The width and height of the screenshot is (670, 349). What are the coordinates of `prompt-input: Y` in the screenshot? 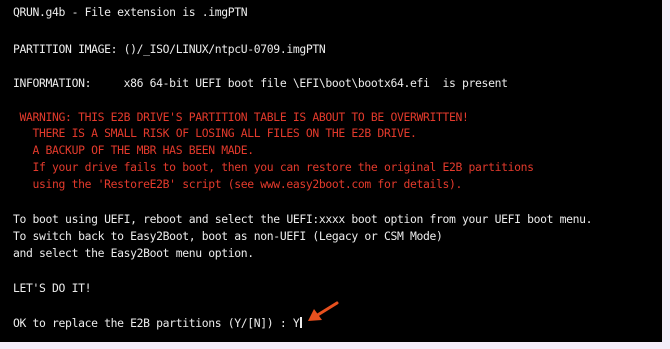 It's located at (296, 323).